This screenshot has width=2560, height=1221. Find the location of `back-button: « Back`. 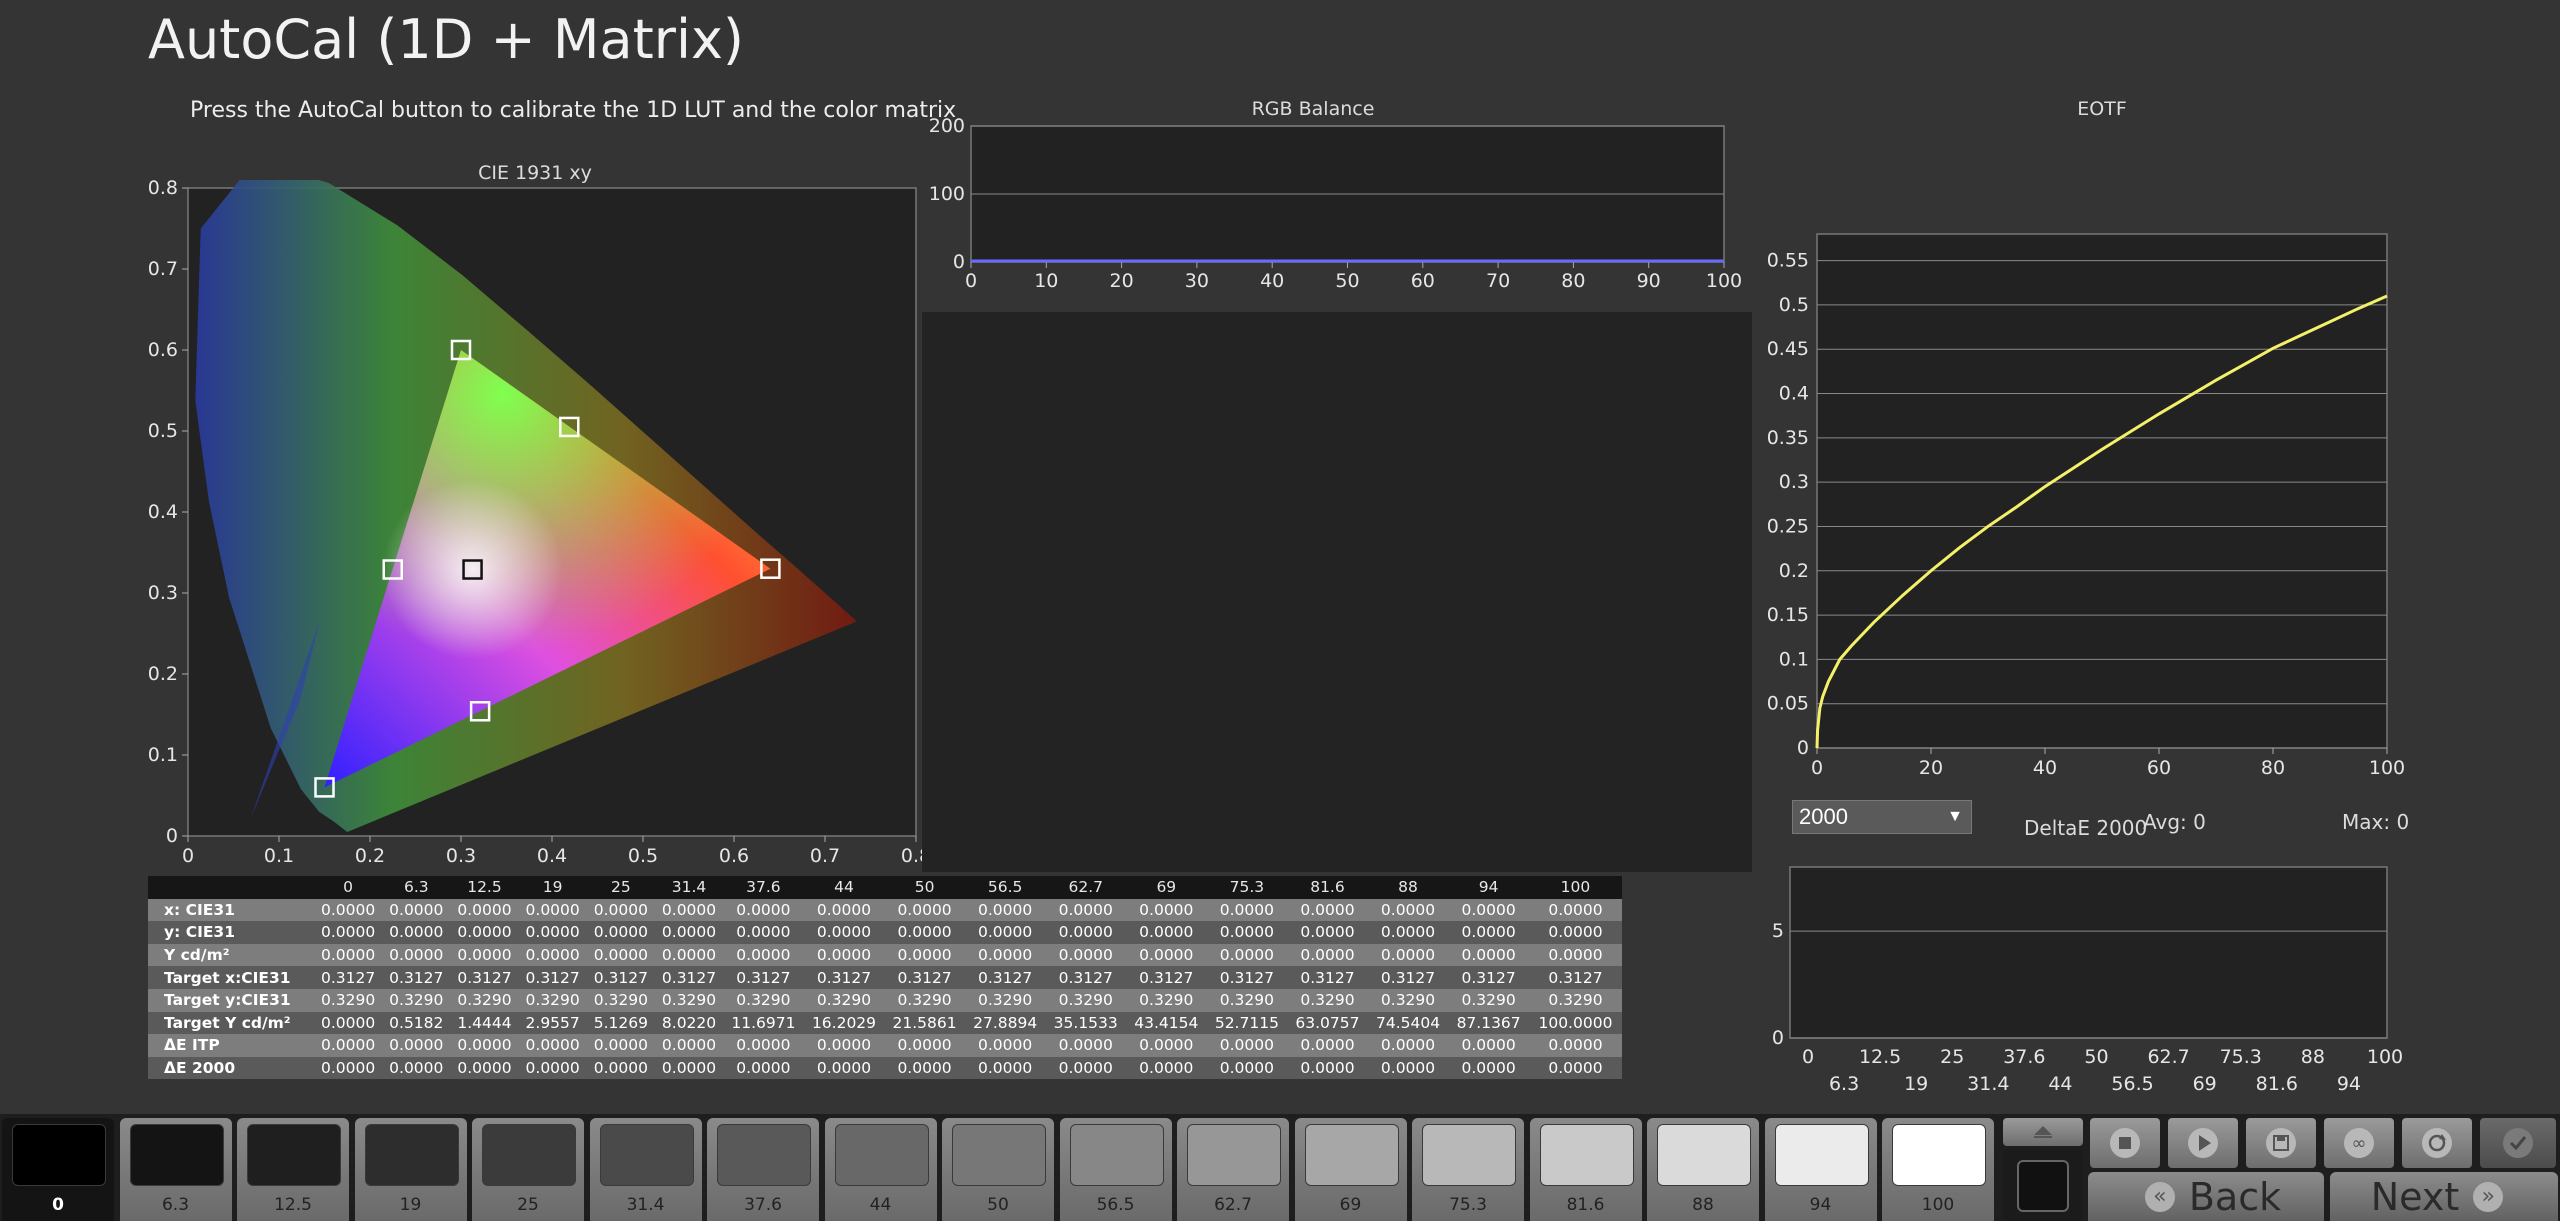

back-button: « Back is located at coordinates (2206, 1196).